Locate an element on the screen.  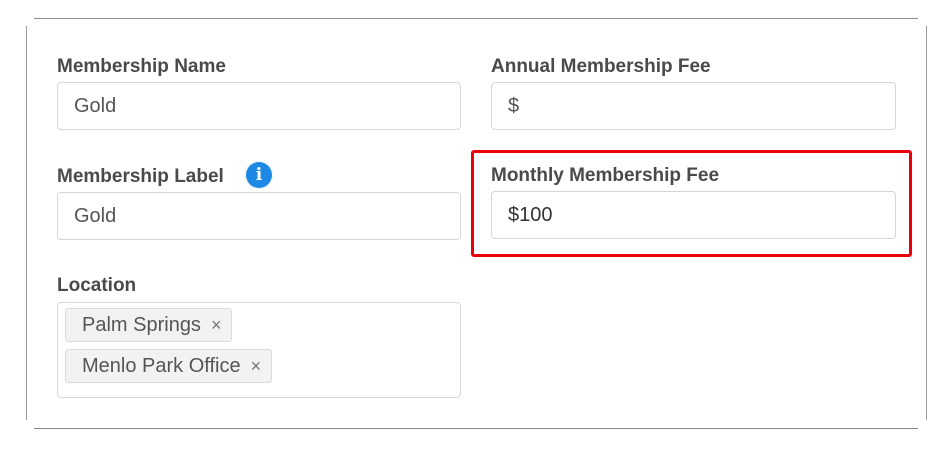
membership-label-input: Gold is located at coordinates (259, 216).